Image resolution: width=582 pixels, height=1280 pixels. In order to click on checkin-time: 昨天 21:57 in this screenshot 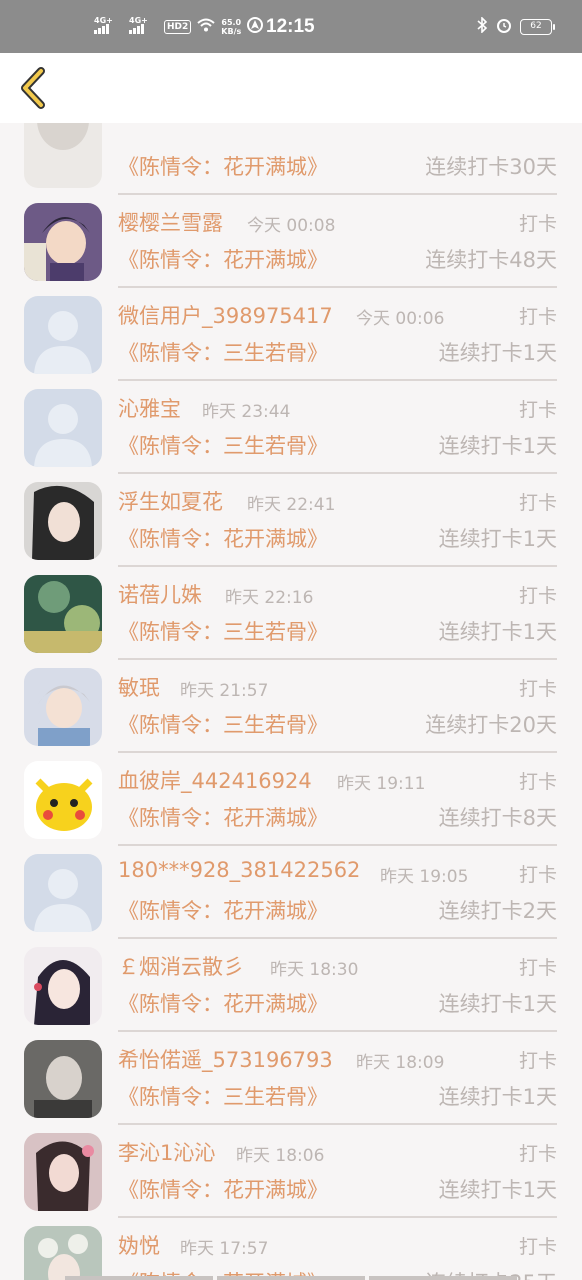, I will do `click(224, 691)`.